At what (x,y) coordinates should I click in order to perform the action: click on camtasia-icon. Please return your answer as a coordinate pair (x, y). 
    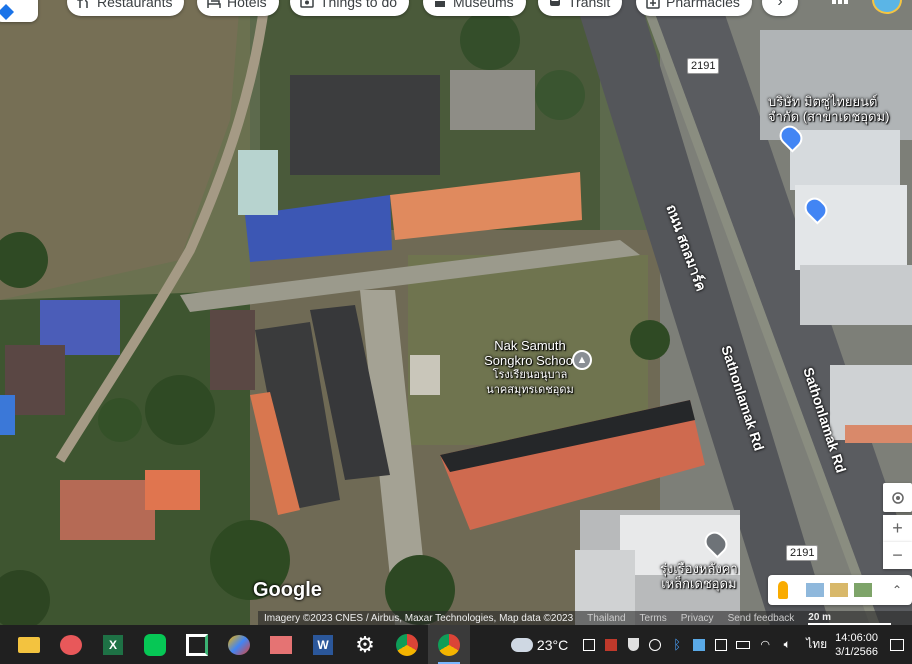
    Looking at the image, I should click on (197, 644).